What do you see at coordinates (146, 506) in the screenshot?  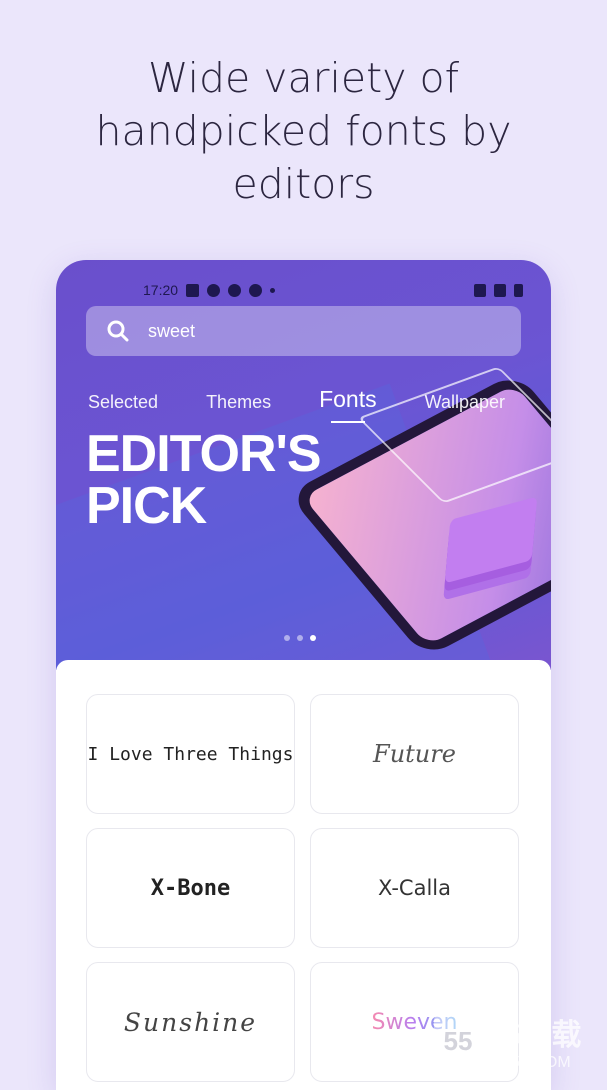 I see `banner-title-line2: PICK` at bounding box center [146, 506].